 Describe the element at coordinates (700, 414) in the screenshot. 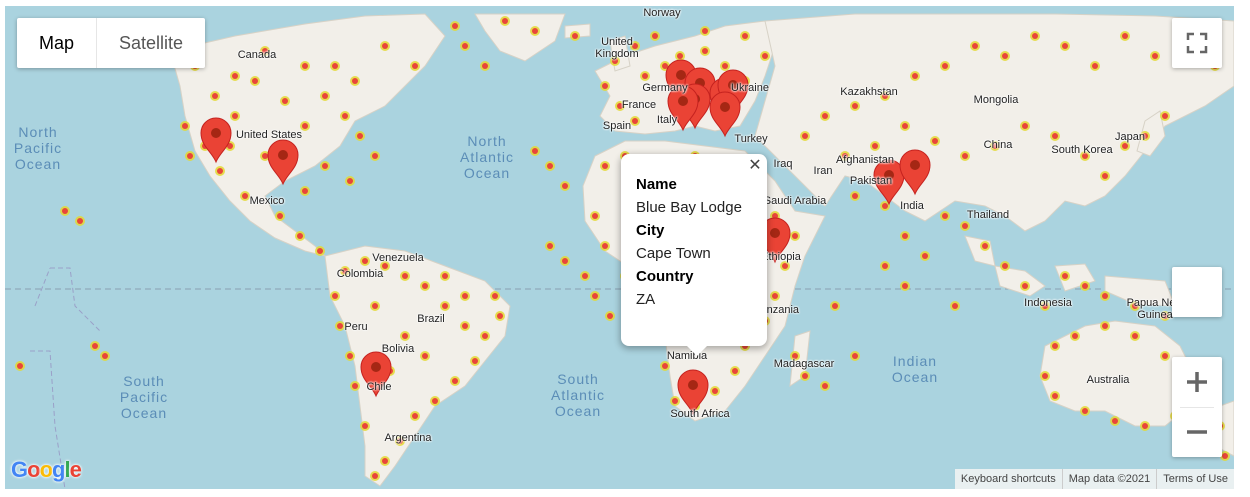

I see `label-south-africa: South Africa` at that location.